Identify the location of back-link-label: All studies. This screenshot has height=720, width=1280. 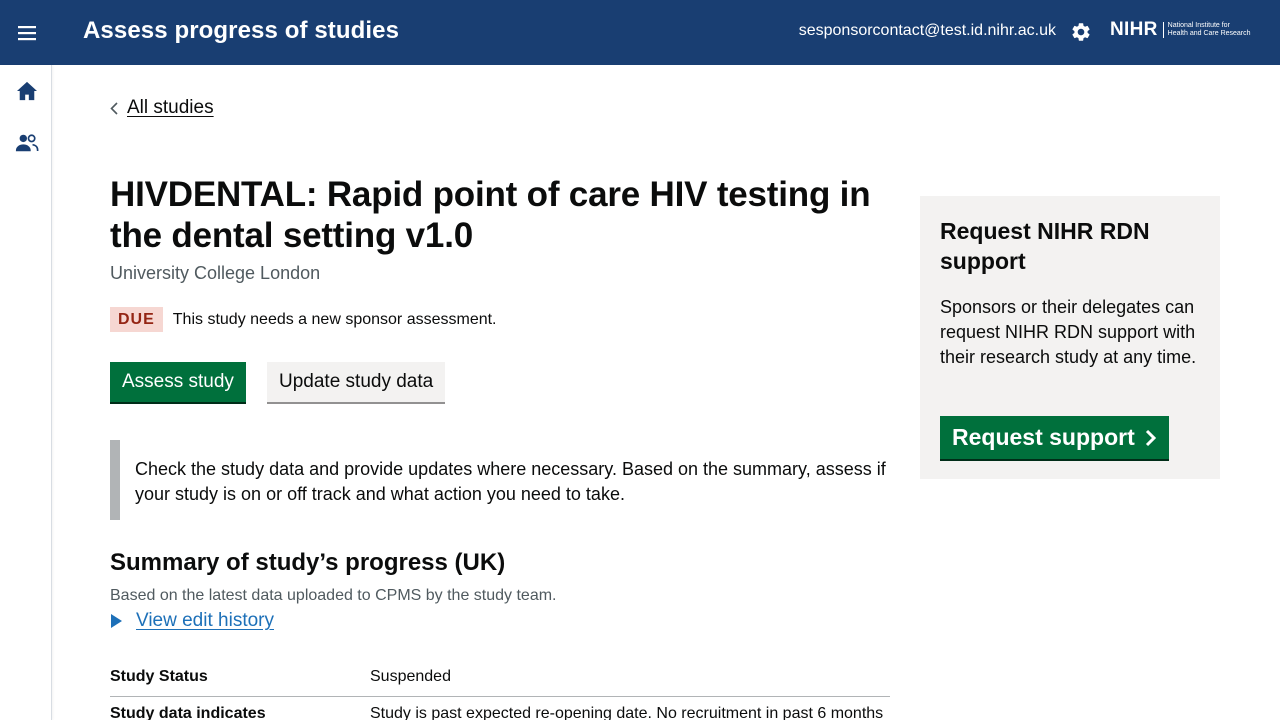
(170, 108).